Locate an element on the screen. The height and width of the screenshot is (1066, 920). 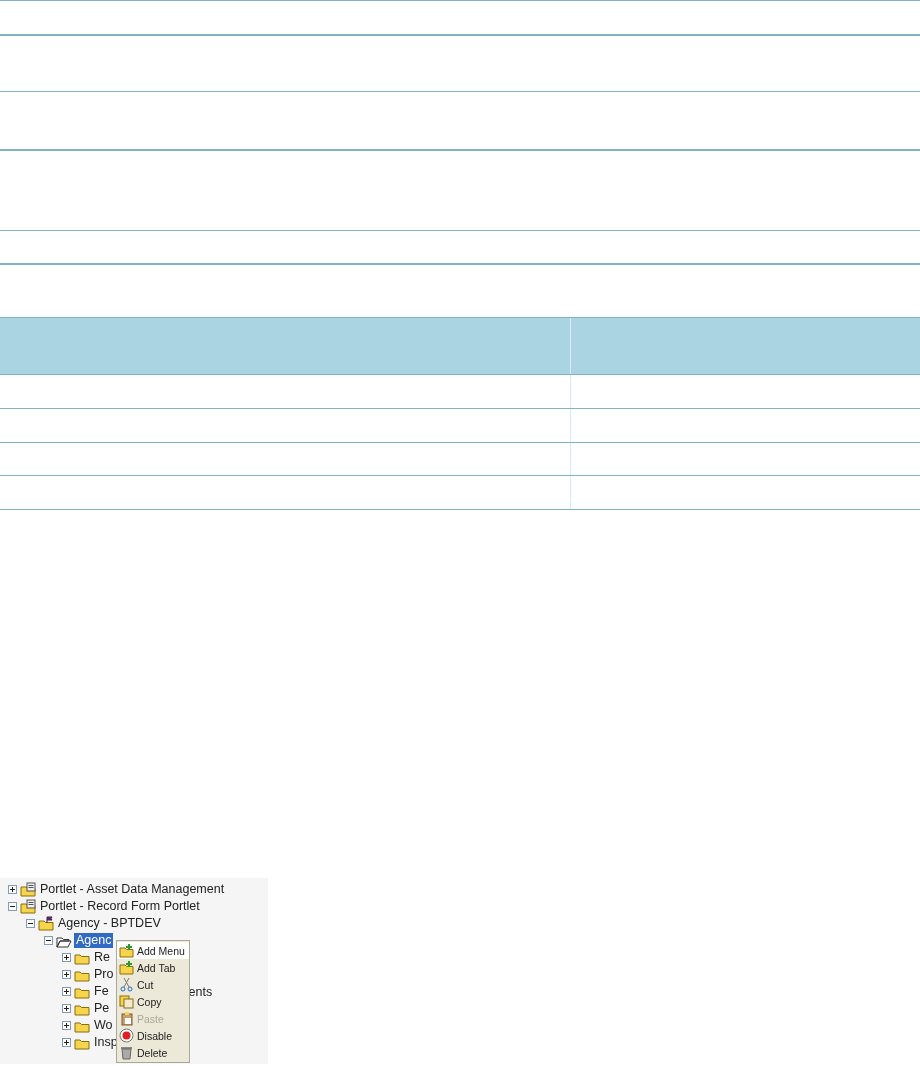
scissors-icon is located at coordinates (126, 984).